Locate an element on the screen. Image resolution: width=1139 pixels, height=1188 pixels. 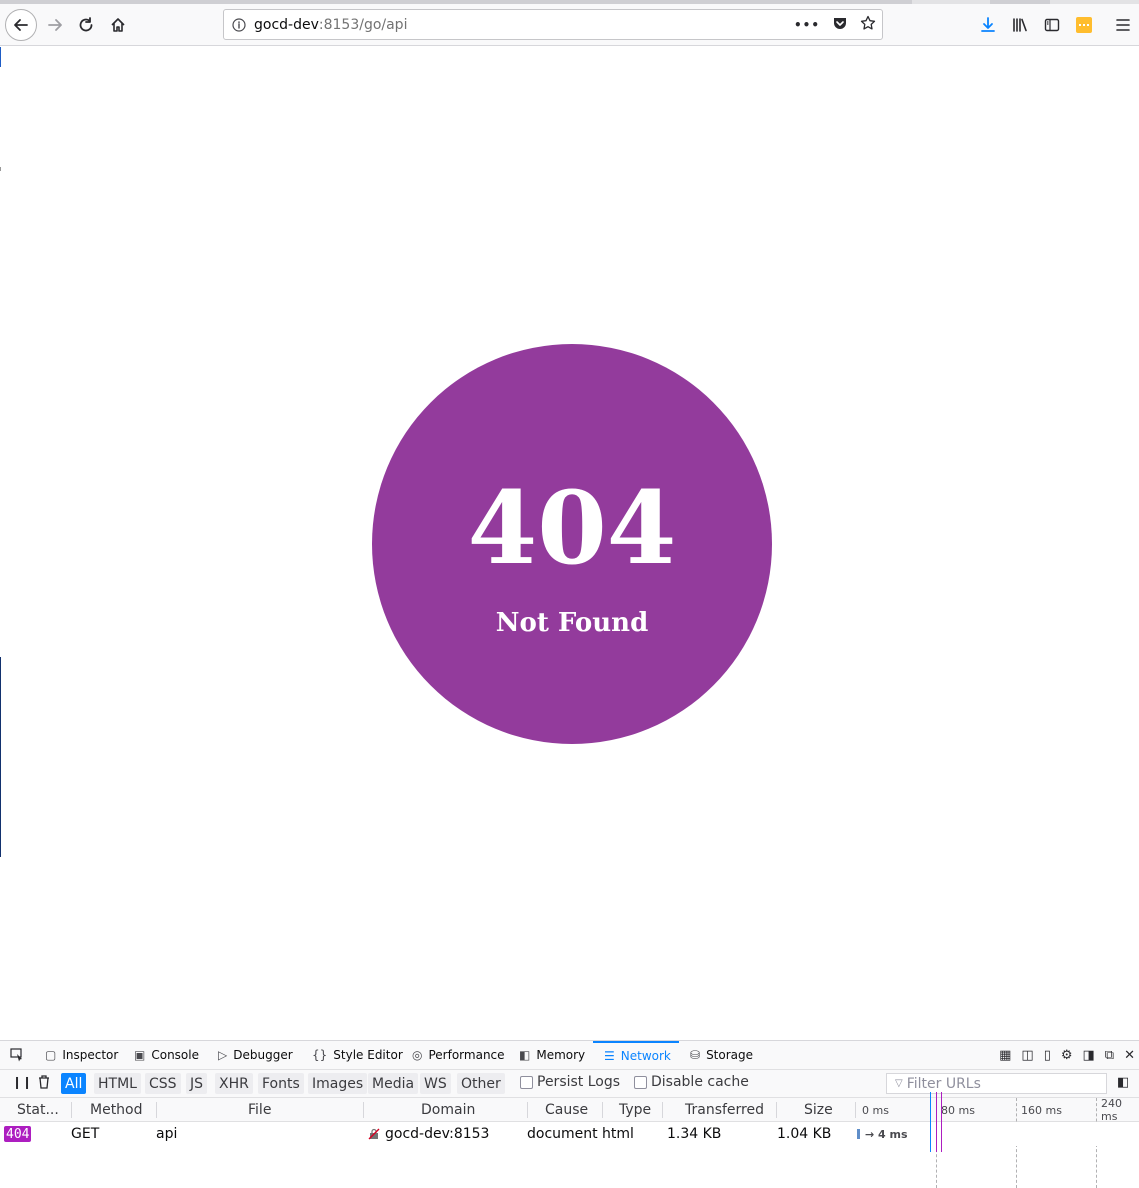
filter-other-button: Other is located at coordinates (481, 1083).